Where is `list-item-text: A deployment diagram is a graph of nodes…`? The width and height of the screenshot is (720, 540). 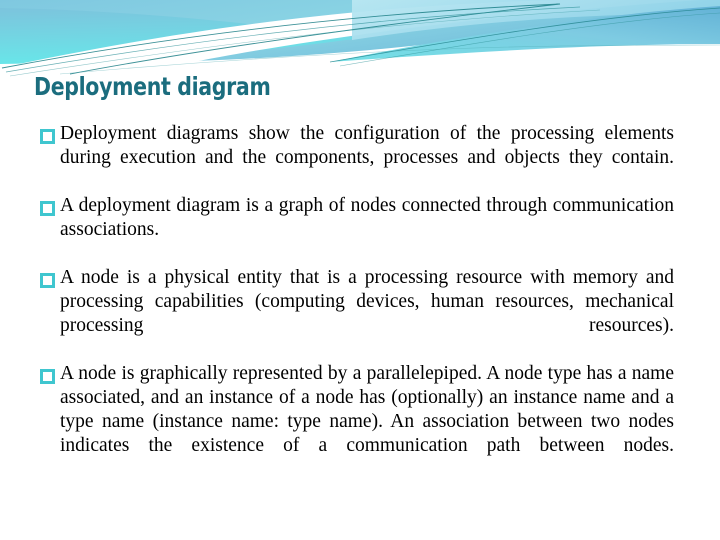
list-item-text: A deployment diagram is a graph of nodes… is located at coordinates (367, 217).